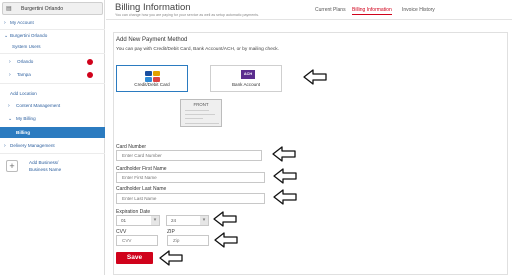 The image size is (512, 275). Describe the element at coordinates (52, 132) in the screenshot. I see `sidebar-item-billing: Billing` at that location.